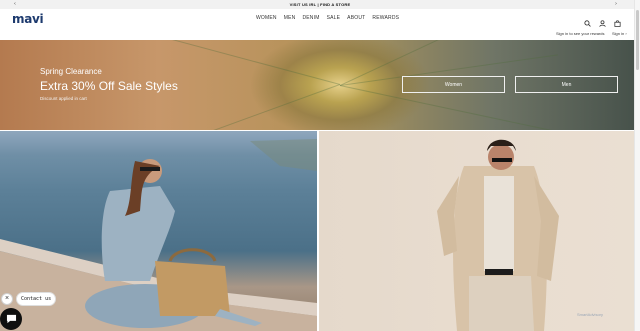 The width and height of the screenshot is (640, 331). Describe the element at coordinates (63, 98) in the screenshot. I see `hero-subtext: Discount applied in cart` at that location.